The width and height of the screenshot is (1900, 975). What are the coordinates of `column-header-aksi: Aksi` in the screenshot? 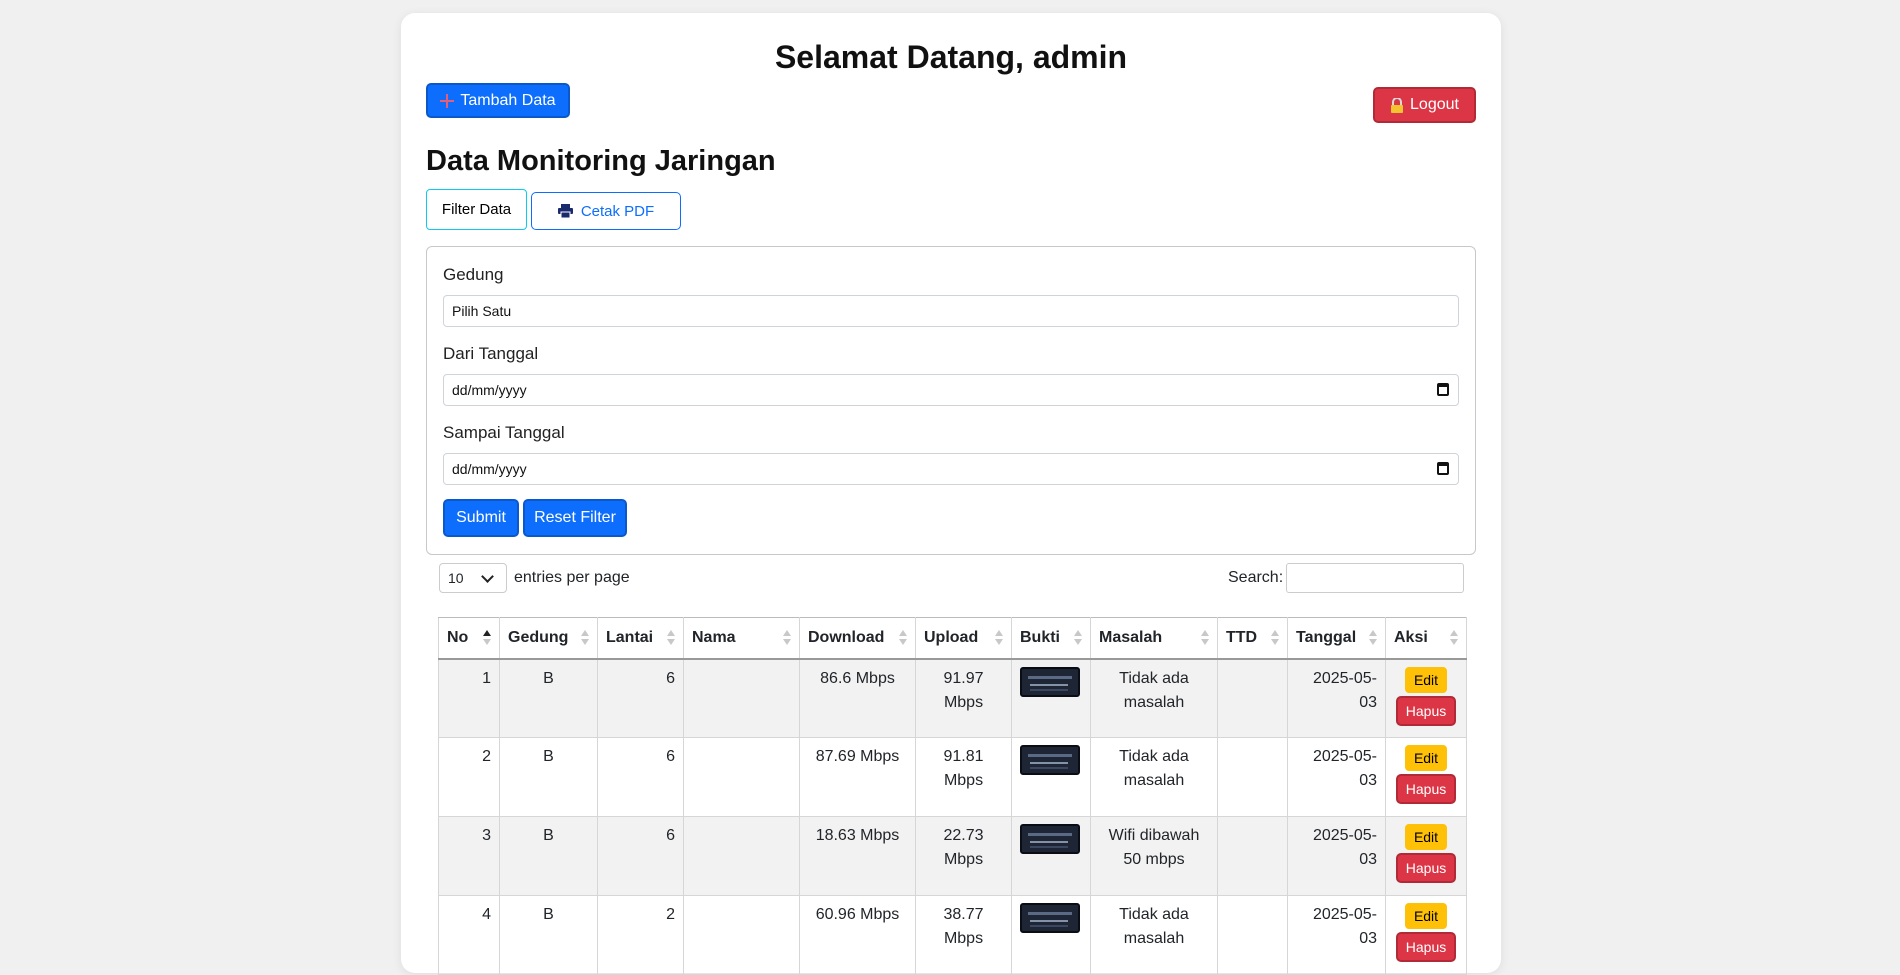 It's located at (1426, 638).